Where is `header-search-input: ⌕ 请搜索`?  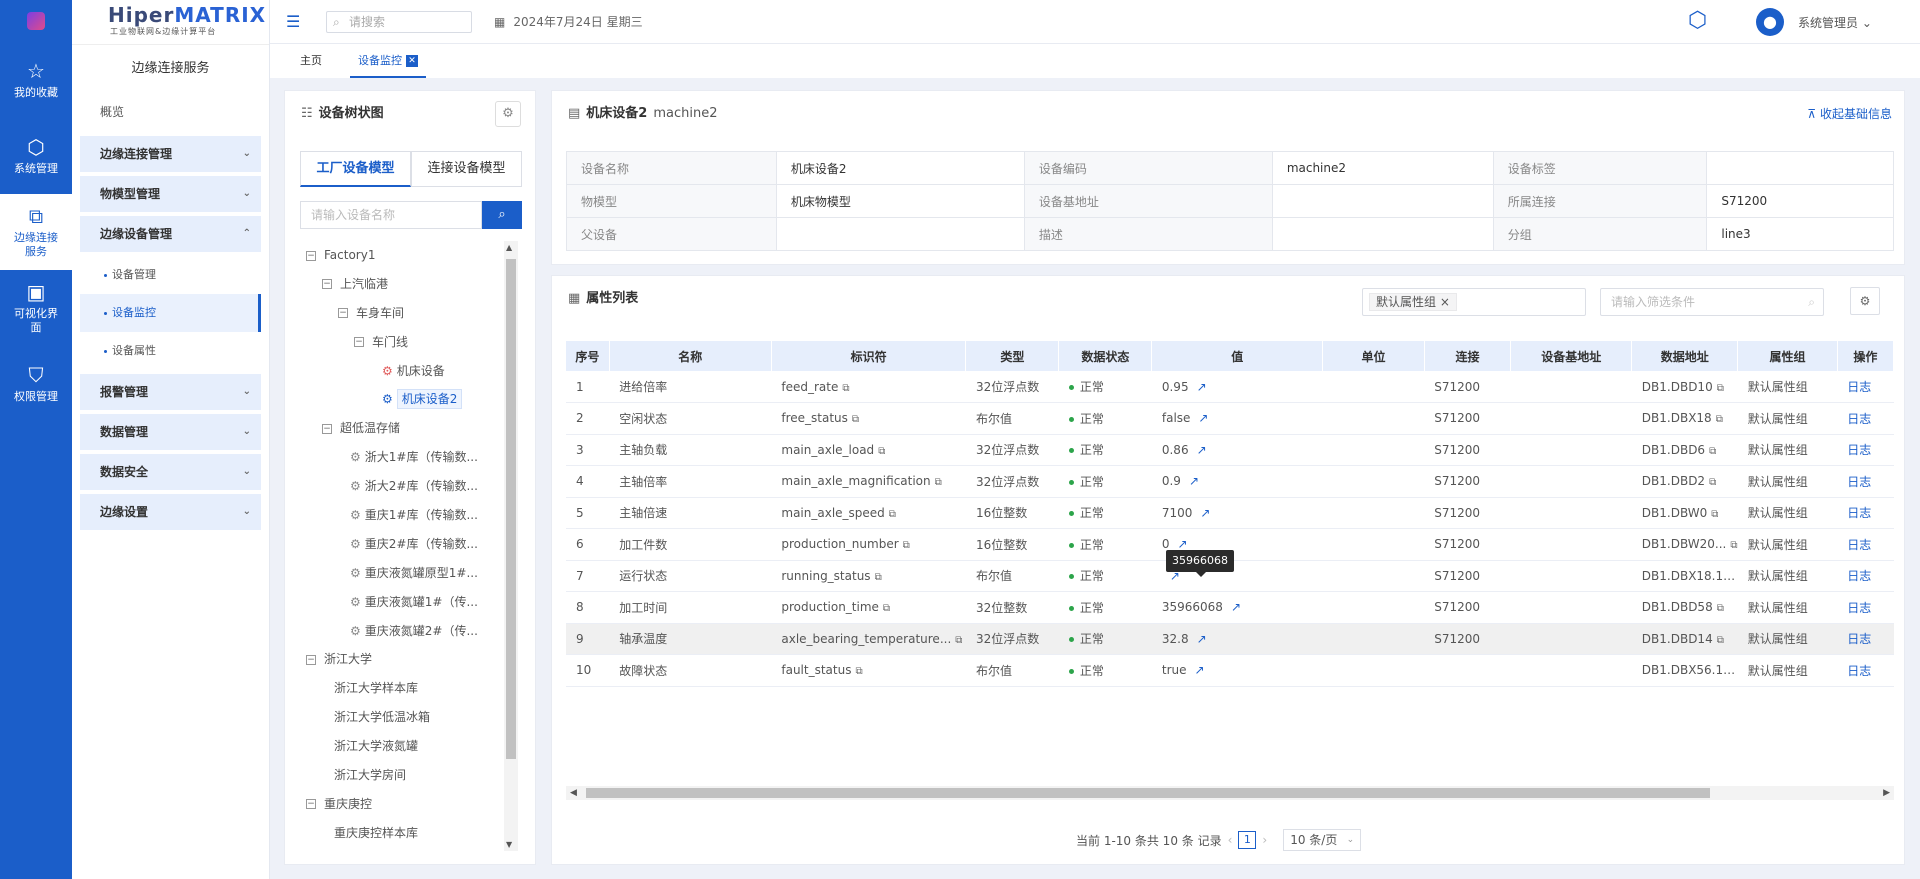
header-search-input: ⌕ 请搜索 is located at coordinates (399, 22).